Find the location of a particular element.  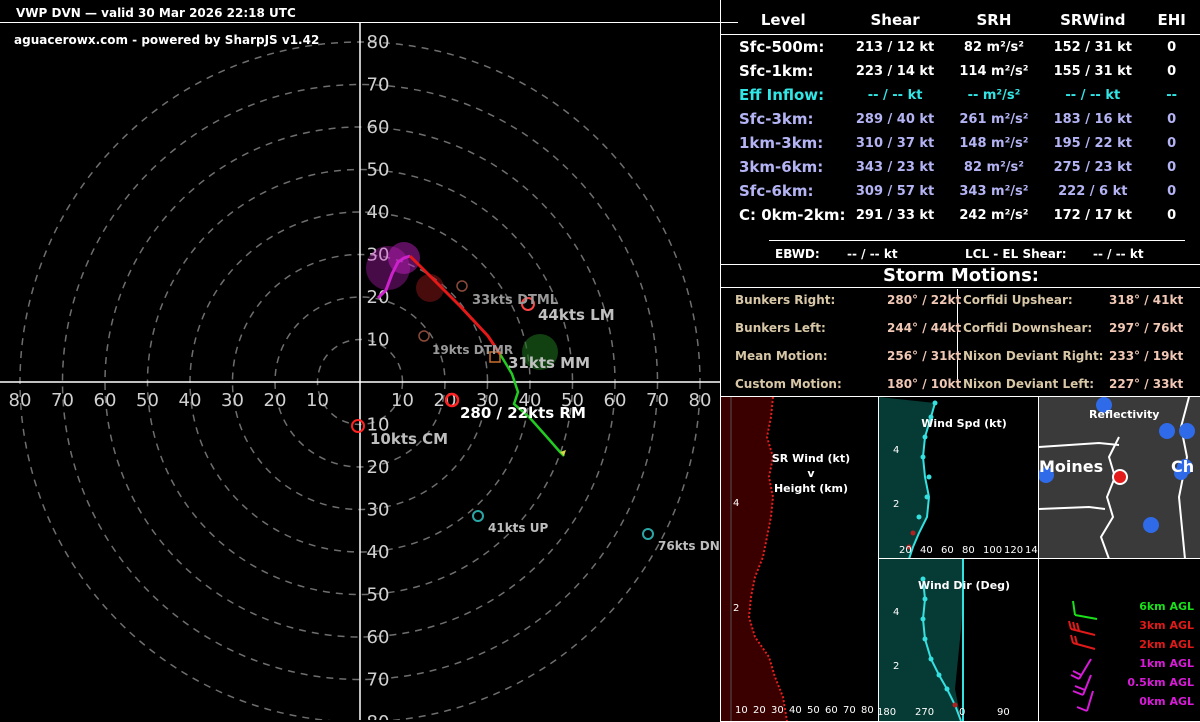

barb-2km is located at coordinates (1083, 642).